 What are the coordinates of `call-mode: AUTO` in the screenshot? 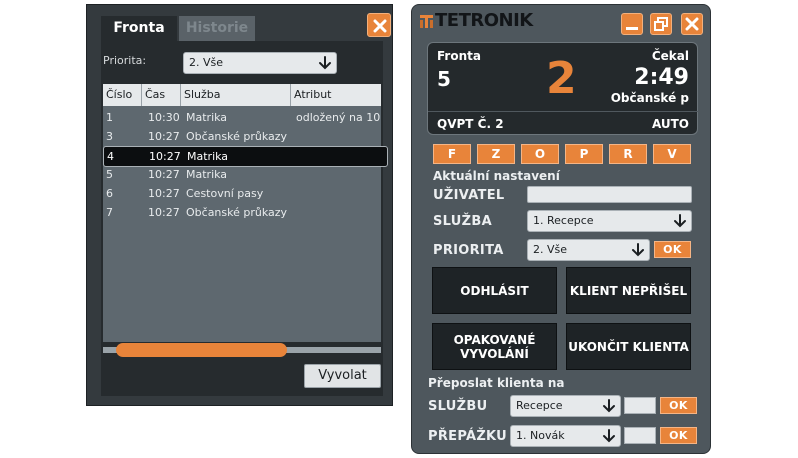 It's located at (670, 124).